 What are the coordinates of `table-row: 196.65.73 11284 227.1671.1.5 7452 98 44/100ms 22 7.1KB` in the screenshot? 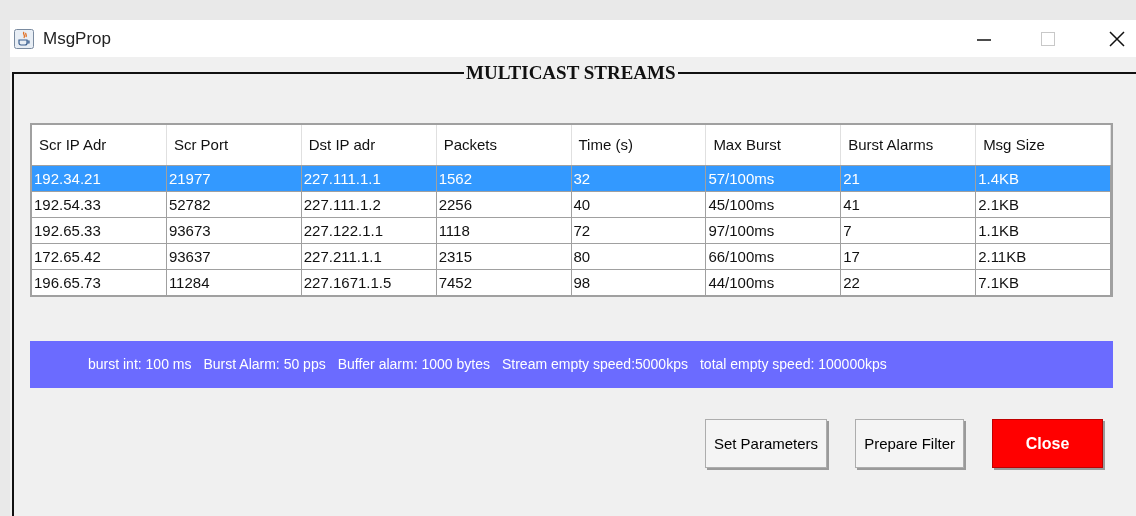 It's located at (571, 282).